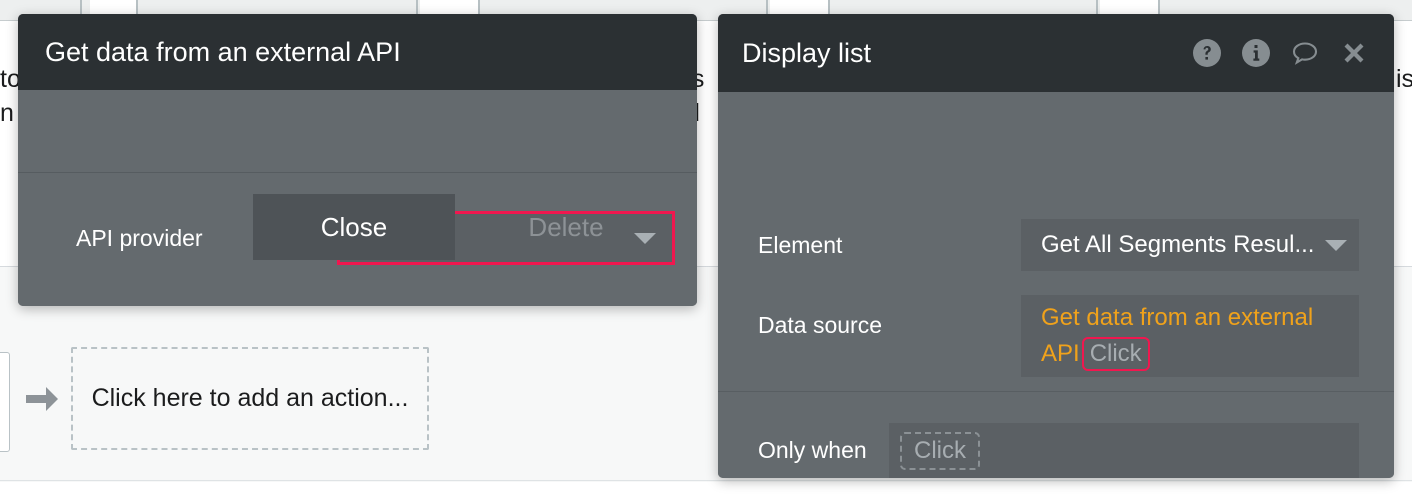 The image size is (1412, 500). I want to click on close-icon, so click(1354, 53).